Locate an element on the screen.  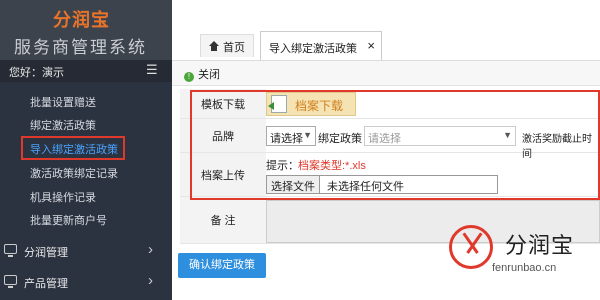
tab-home: 首页 is located at coordinates (227, 45).